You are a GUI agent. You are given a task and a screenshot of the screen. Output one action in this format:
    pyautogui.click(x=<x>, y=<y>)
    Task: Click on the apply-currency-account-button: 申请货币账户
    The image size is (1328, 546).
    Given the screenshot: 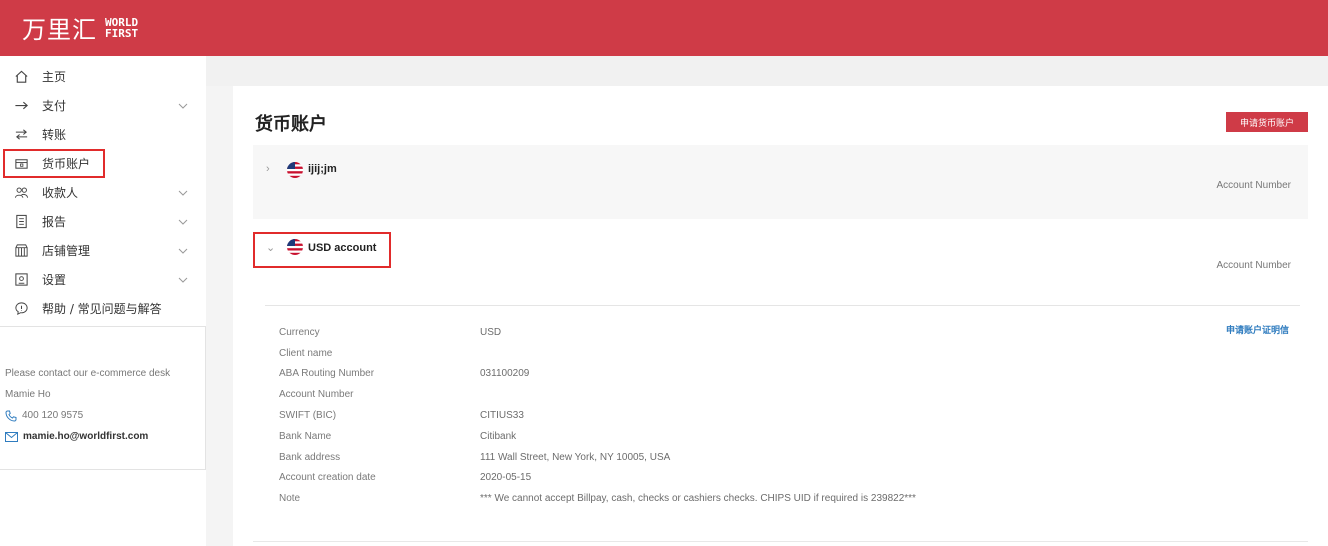 What is the action you would take?
    pyautogui.click(x=1267, y=122)
    